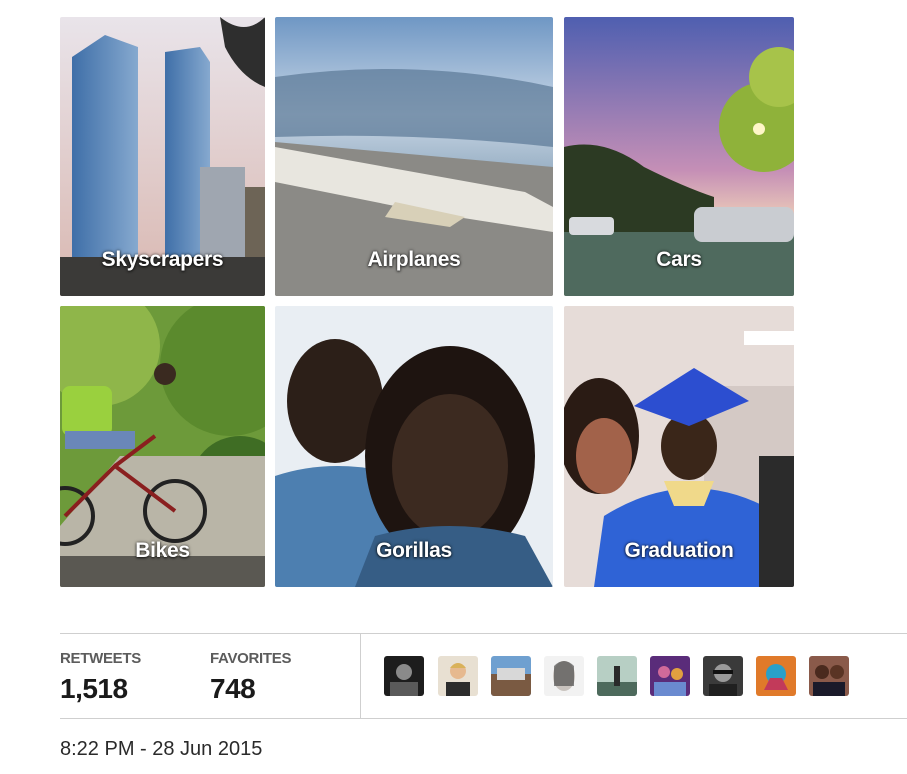 This screenshot has width=907, height=774. Describe the element at coordinates (483, 718) in the screenshot. I see `stats-divider-bottom` at that location.